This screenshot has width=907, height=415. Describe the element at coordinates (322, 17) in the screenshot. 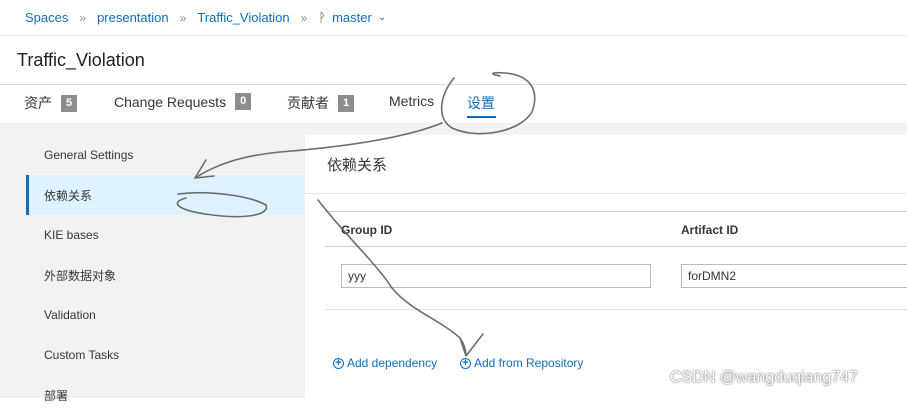

I see `branch-icon: ᚹ` at that location.